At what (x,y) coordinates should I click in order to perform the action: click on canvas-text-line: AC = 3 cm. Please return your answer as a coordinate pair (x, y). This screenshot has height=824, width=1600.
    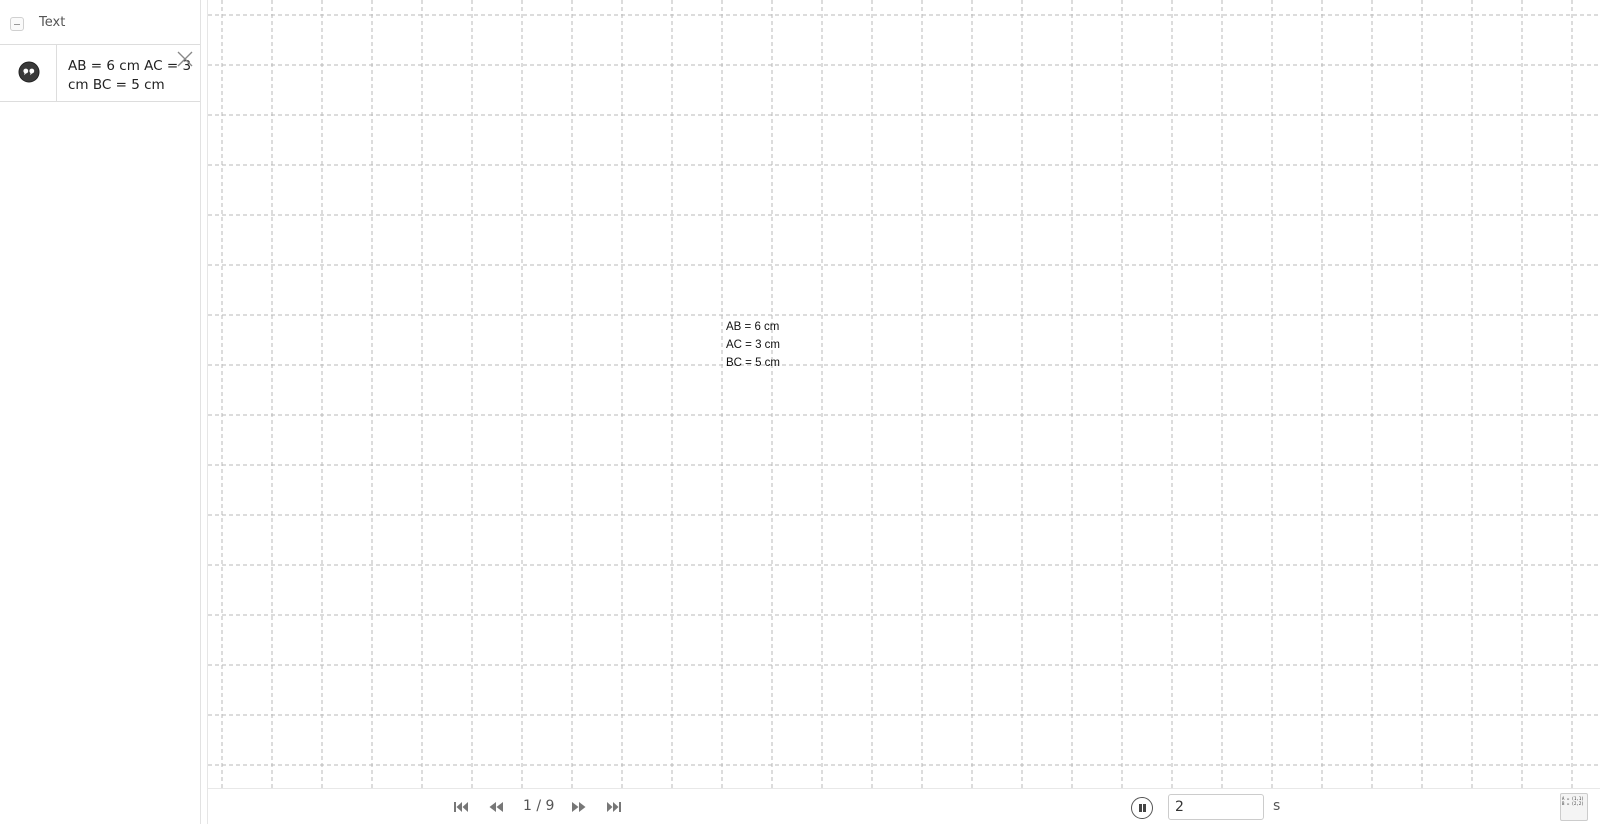
    Looking at the image, I should click on (753, 345).